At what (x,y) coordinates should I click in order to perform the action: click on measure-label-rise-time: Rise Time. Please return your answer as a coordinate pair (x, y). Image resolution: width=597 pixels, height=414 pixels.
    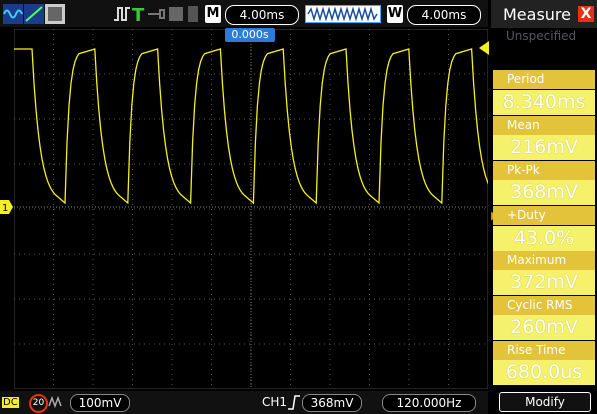
    Looking at the image, I should click on (544, 350).